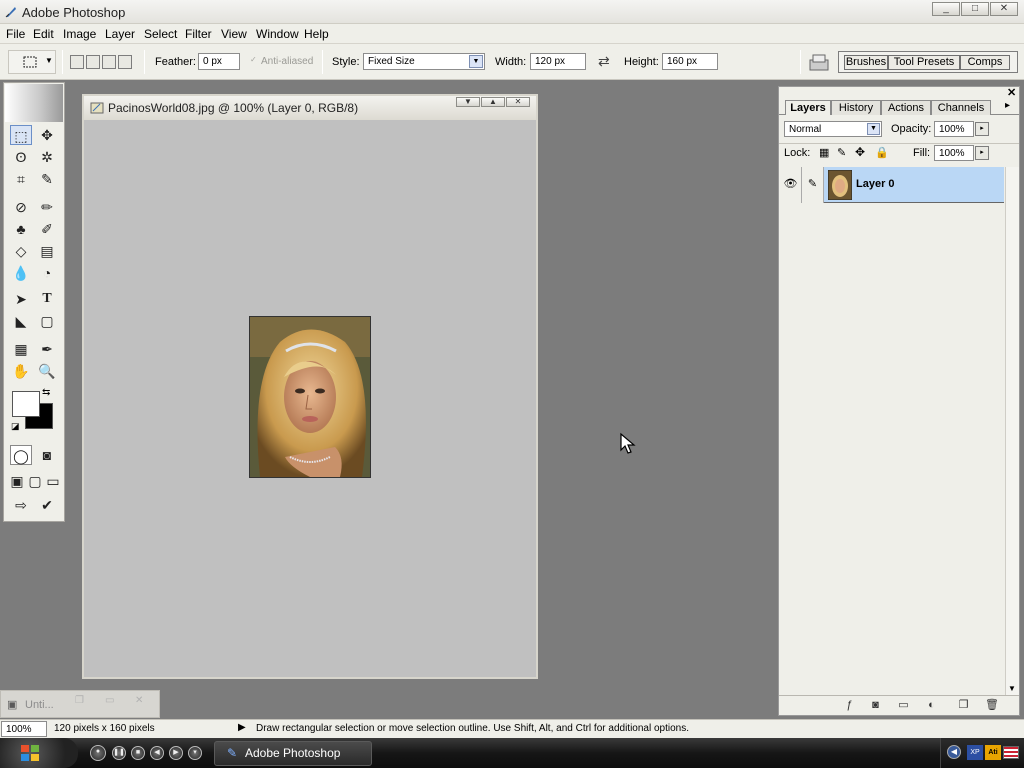 The height and width of the screenshot is (768, 1024). What do you see at coordinates (963, 705) in the screenshot?
I see `new-layer-icon: ❐` at bounding box center [963, 705].